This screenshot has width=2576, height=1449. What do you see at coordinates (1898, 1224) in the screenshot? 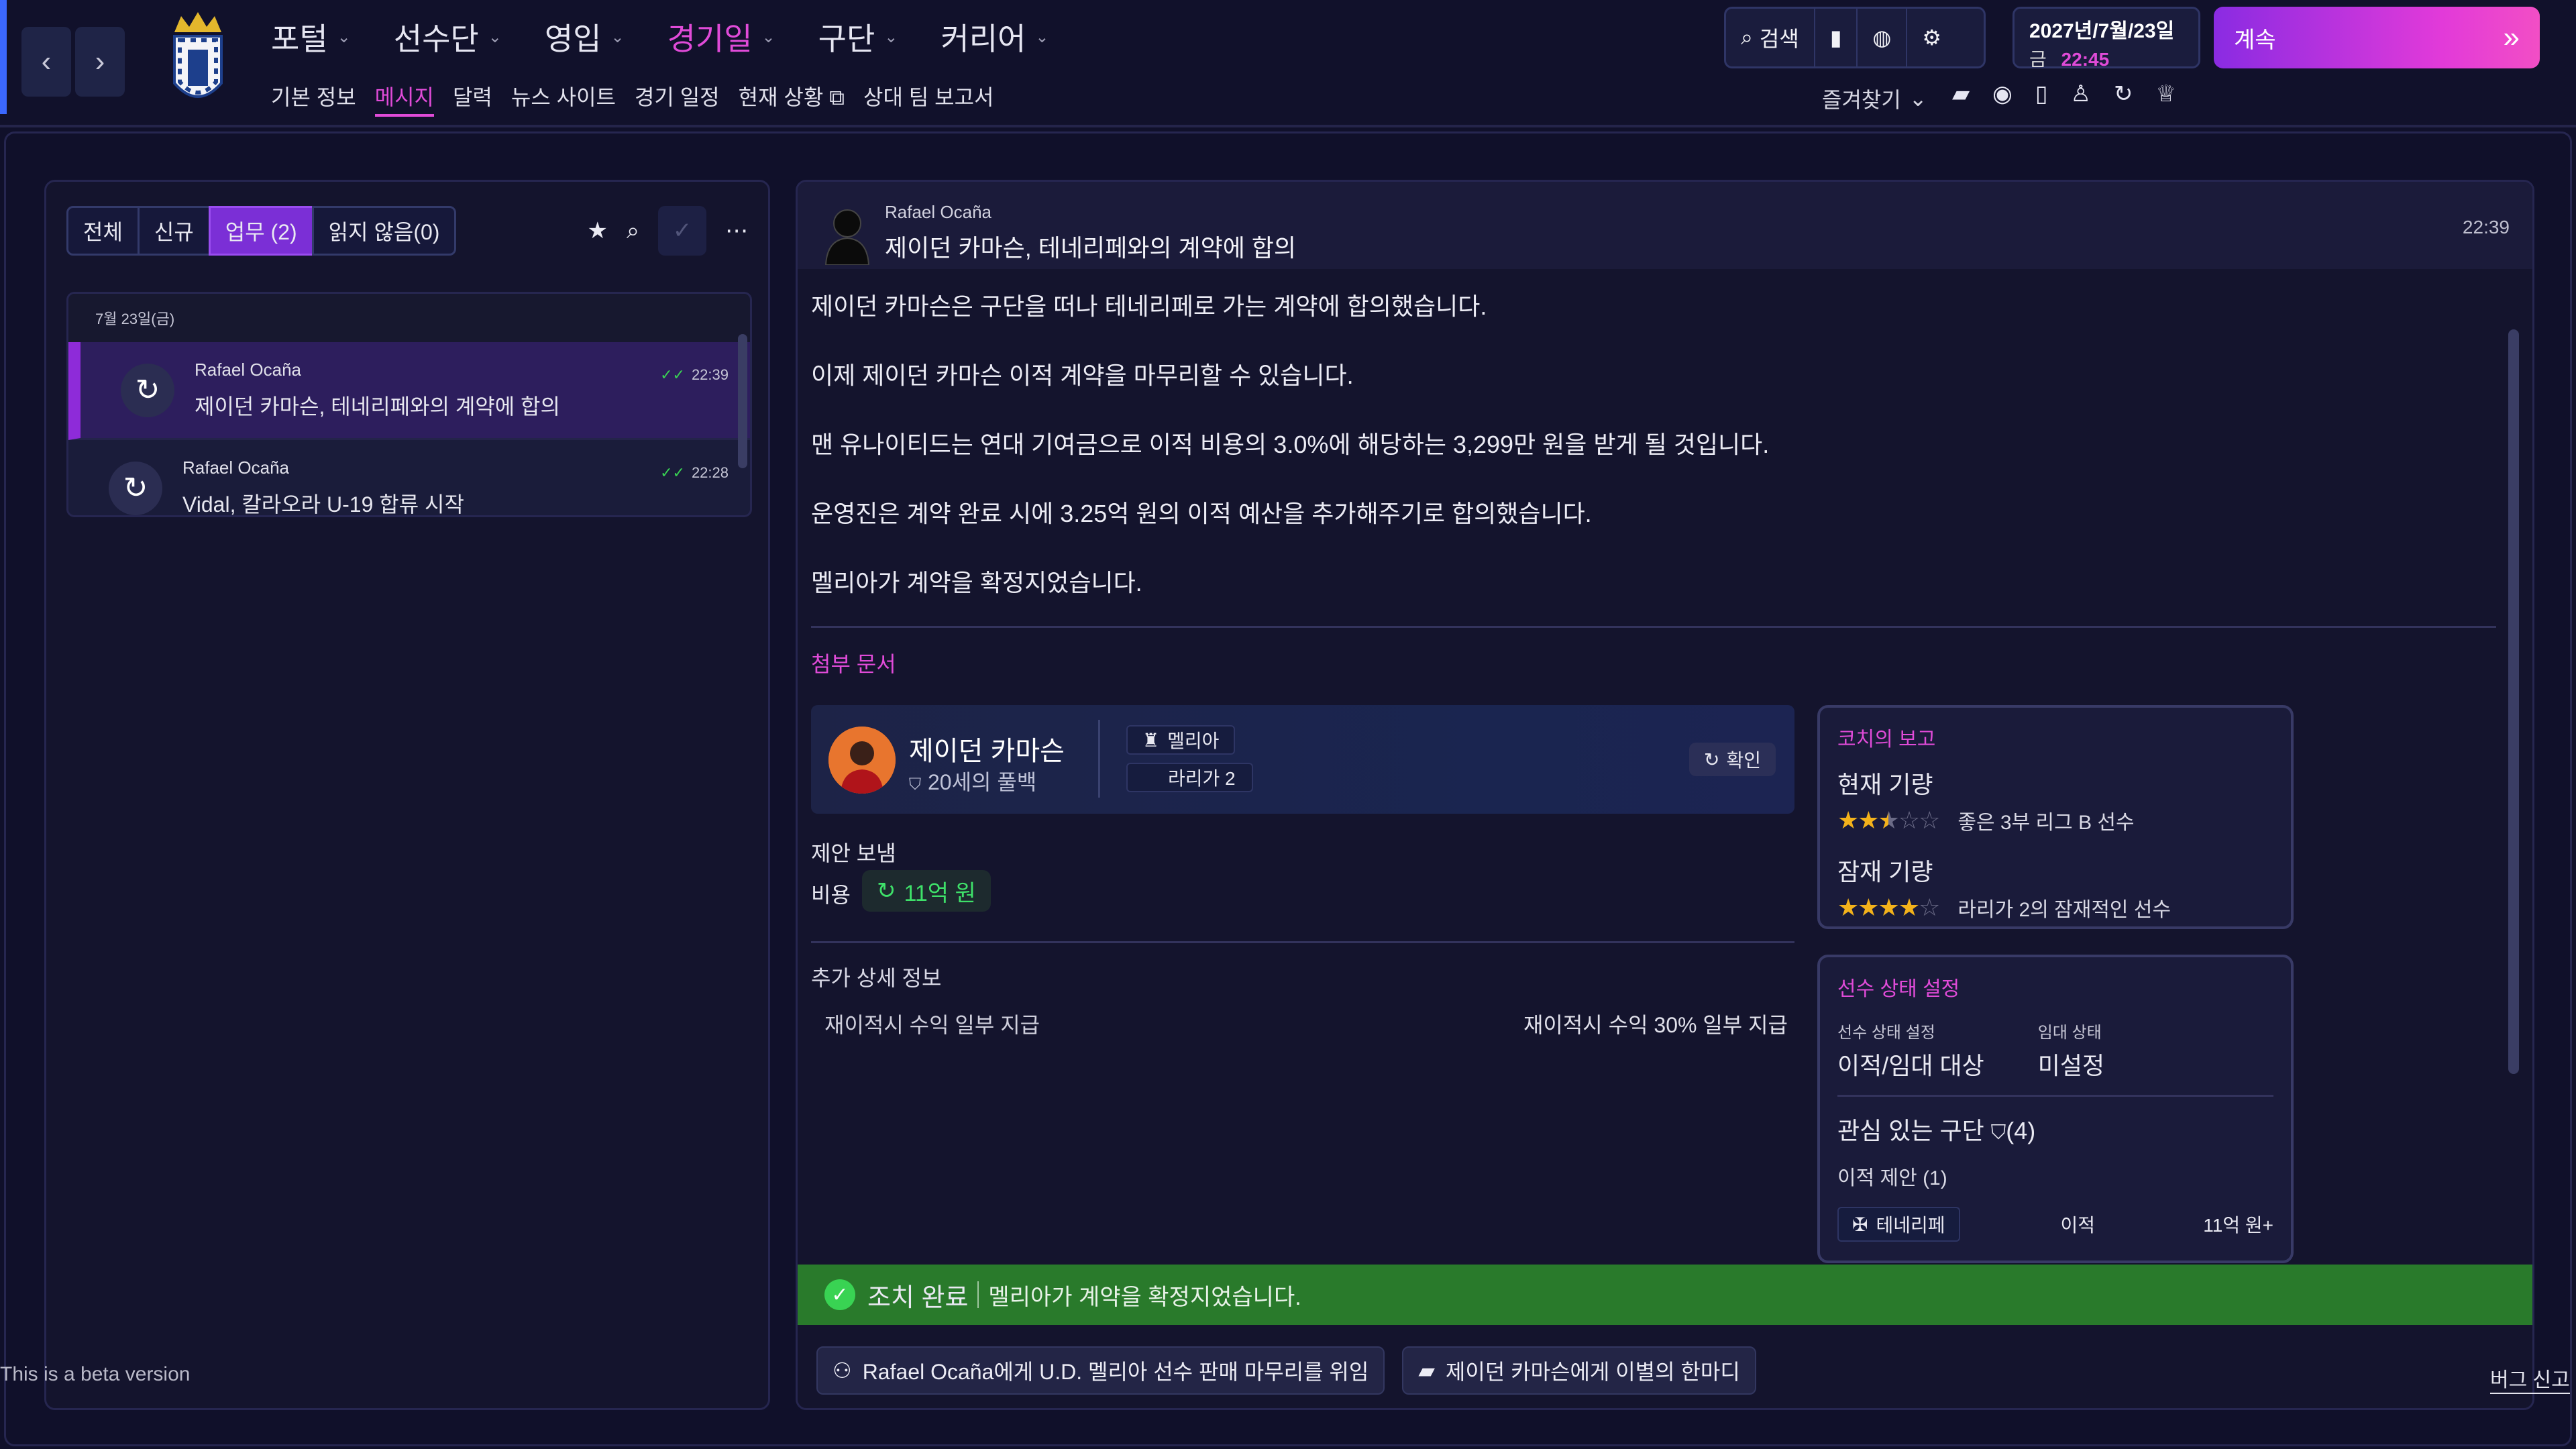
I see `offer-club: ✠ 테네리페` at bounding box center [1898, 1224].